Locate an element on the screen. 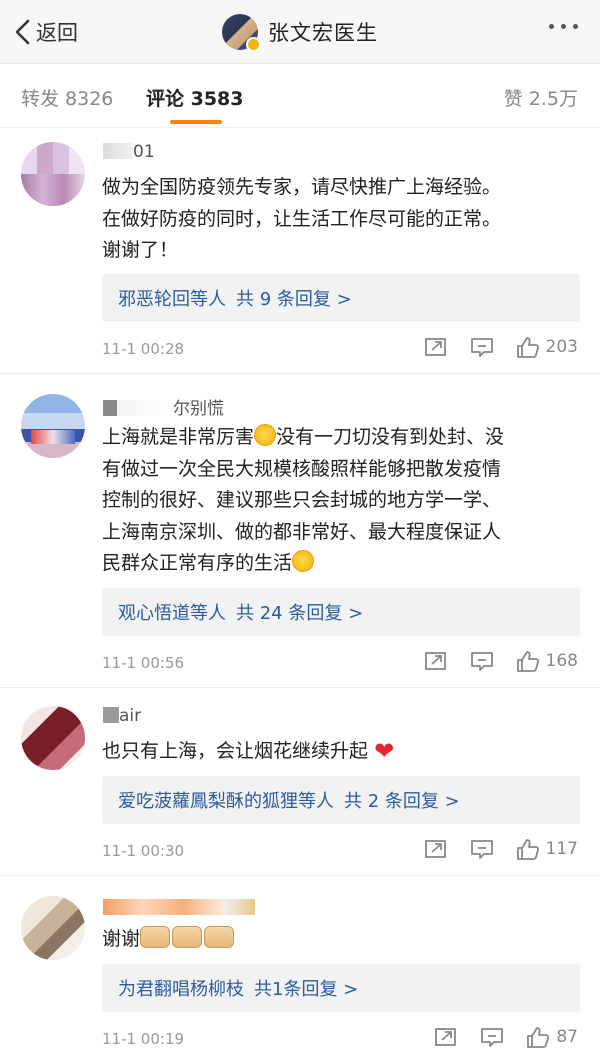 The image size is (600, 1057). comment-time: 11-1 00:19 is located at coordinates (143, 1039).